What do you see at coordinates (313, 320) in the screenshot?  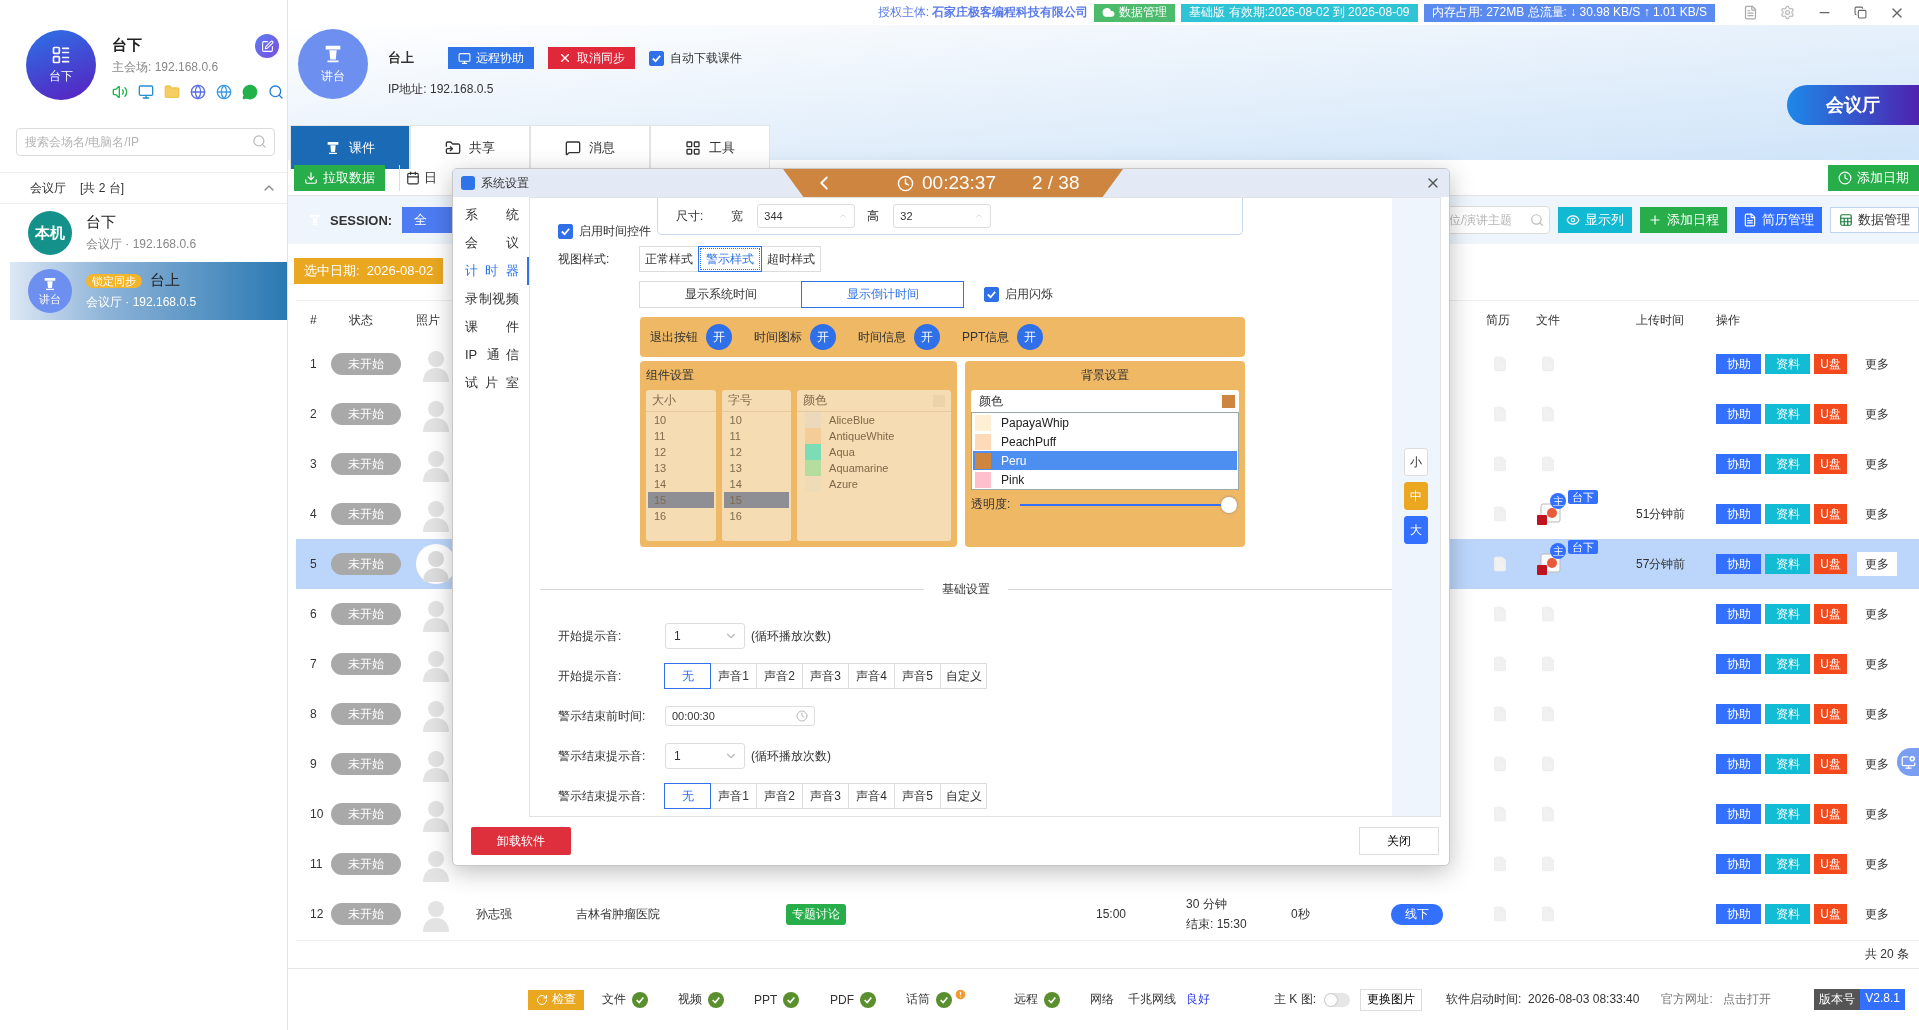 I see `column-header: #` at bounding box center [313, 320].